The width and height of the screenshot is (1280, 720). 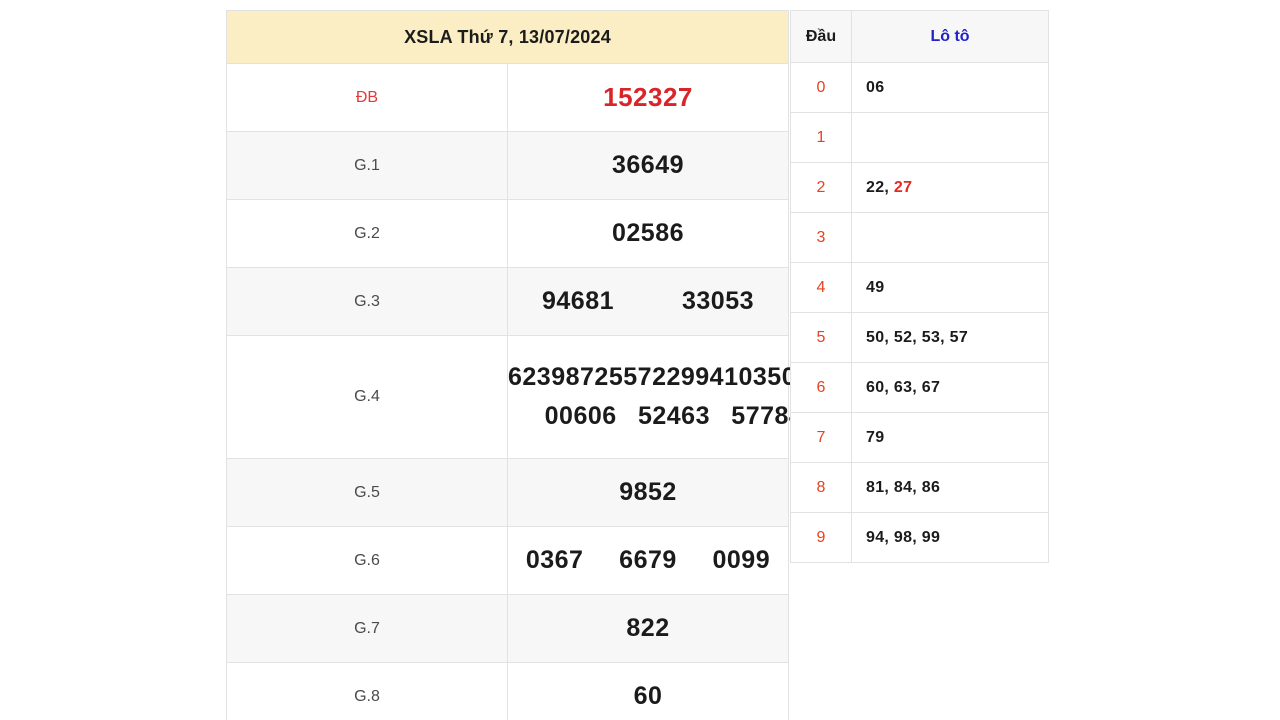 What do you see at coordinates (367, 628) in the screenshot?
I see `prize-label: G.7` at bounding box center [367, 628].